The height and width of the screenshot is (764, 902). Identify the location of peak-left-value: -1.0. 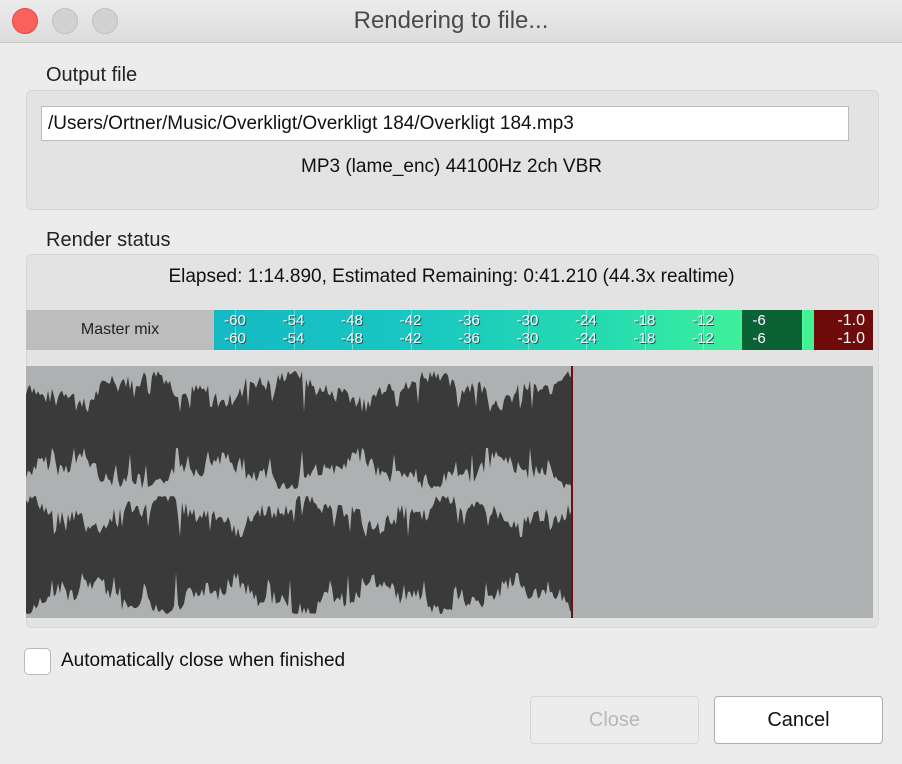
(851, 320).